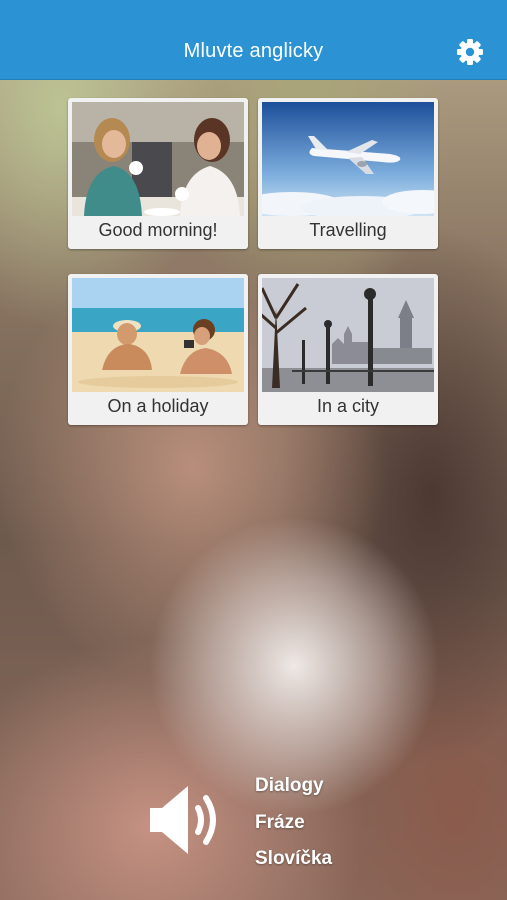 This screenshot has width=507, height=900. What do you see at coordinates (189, 820) in the screenshot?
I see `speaker-icon` at bounding box center [189, 820].